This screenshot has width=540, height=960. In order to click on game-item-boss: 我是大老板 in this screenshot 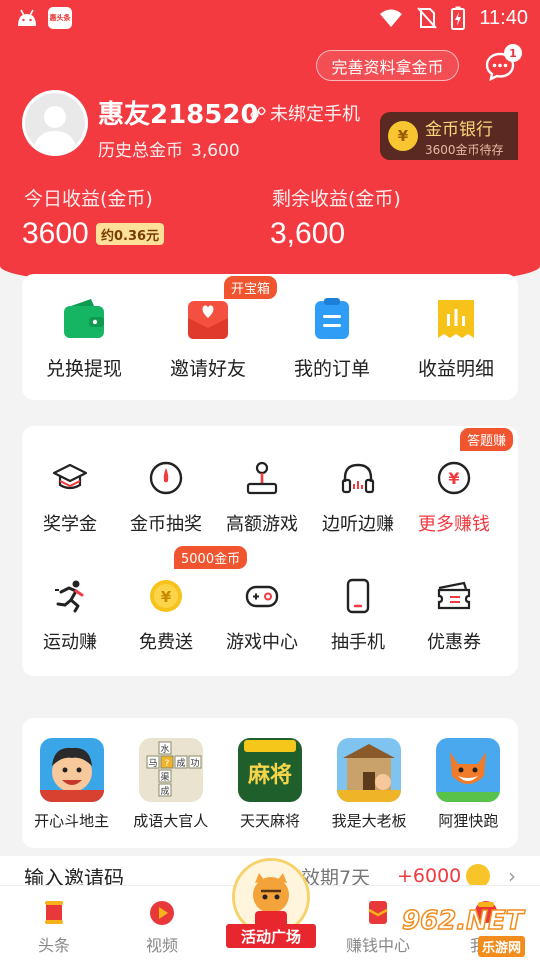, I will do `click(369, 784)`.